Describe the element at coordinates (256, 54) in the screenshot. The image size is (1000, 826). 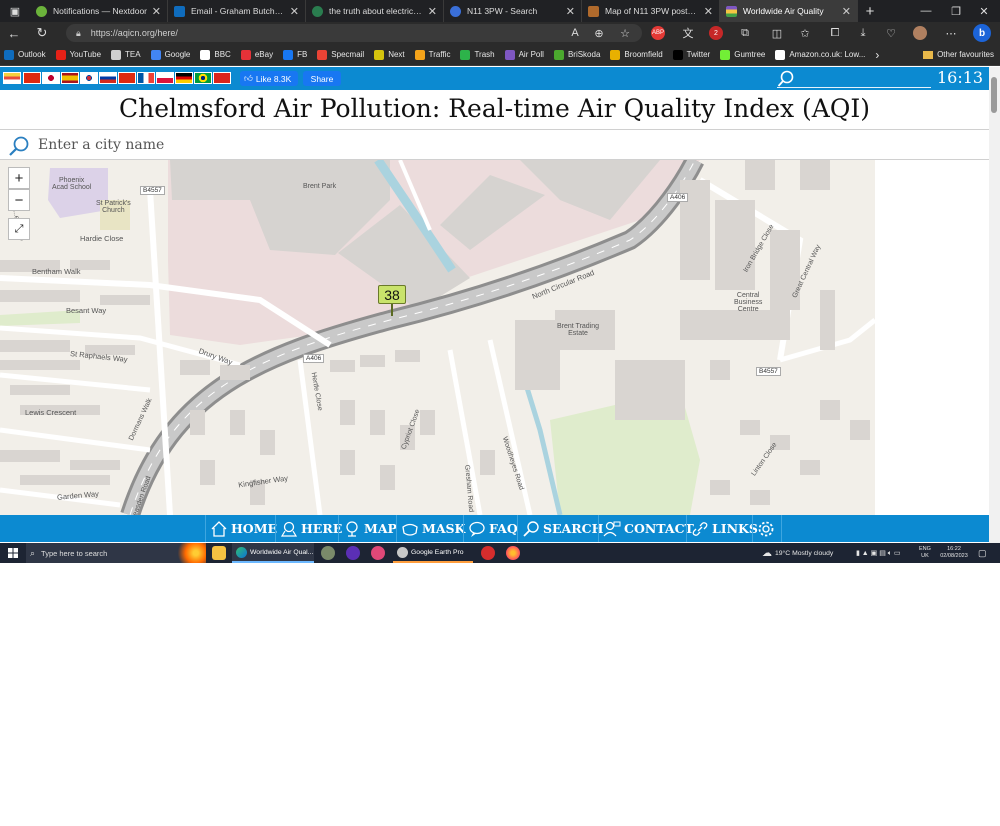
I see `favourite-item: eBay` at that location.